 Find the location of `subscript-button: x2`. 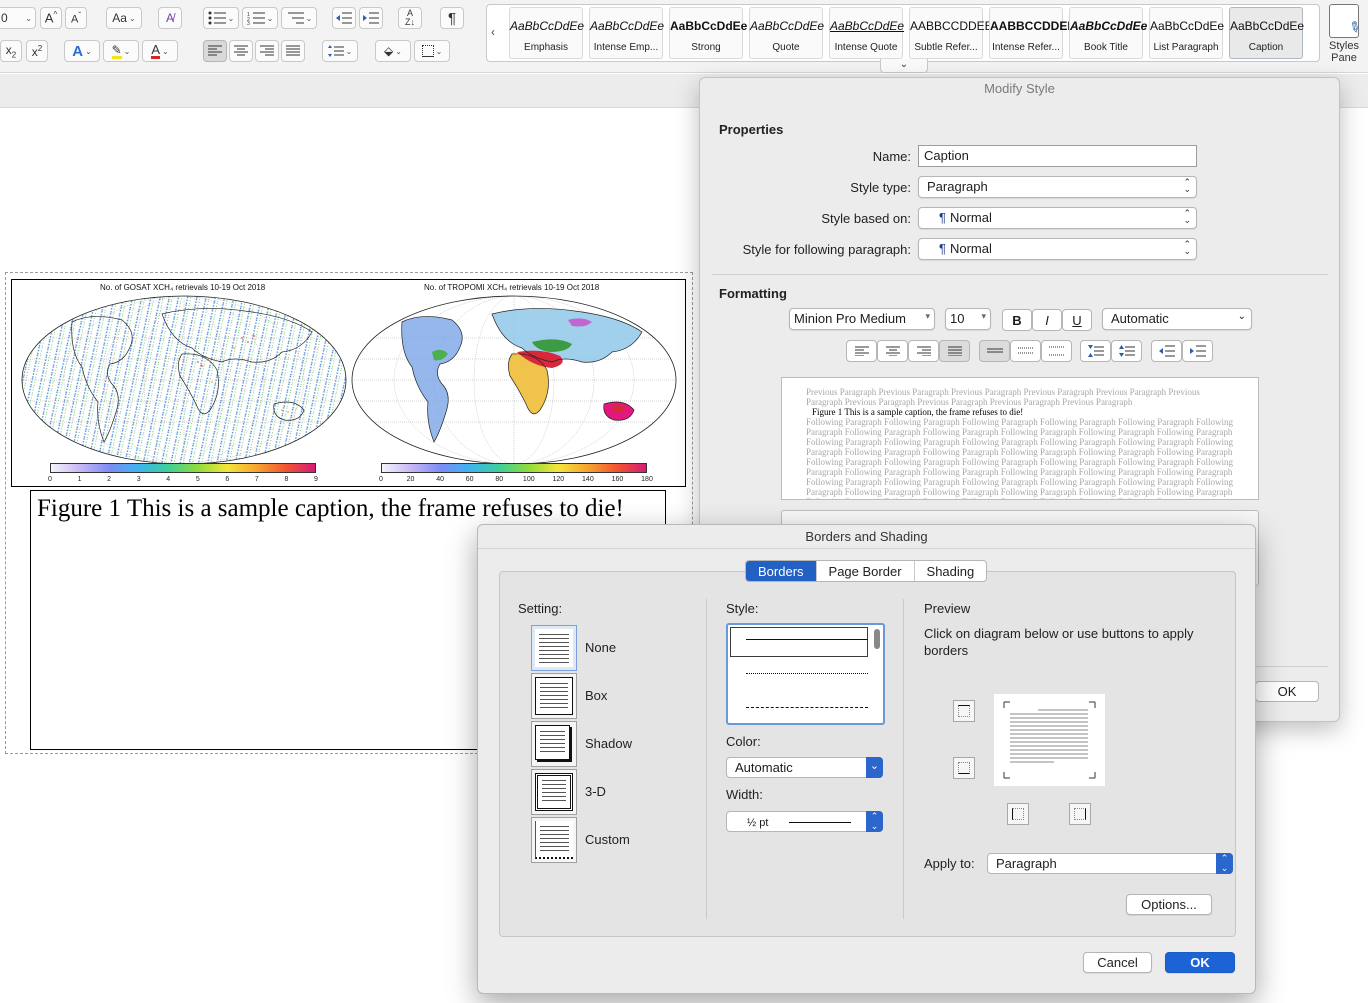

subscript-button: x2 is located at coordinates (11, 51).